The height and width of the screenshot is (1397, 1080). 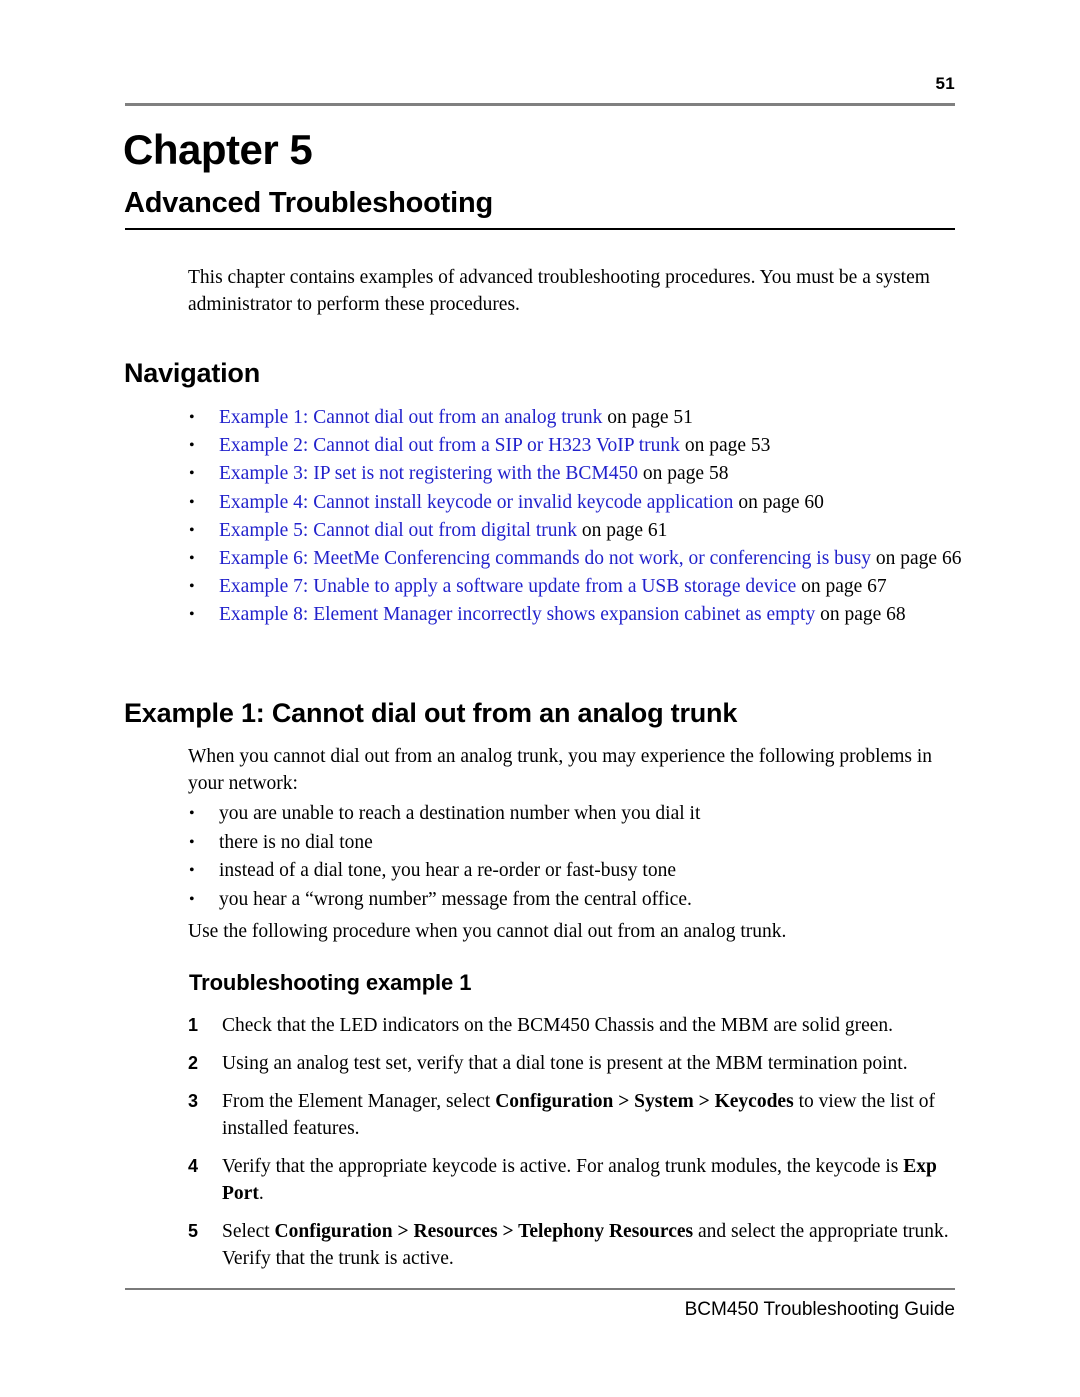 I want to click on navigation-page-reference: on page 66, so click(x=916, y=559).